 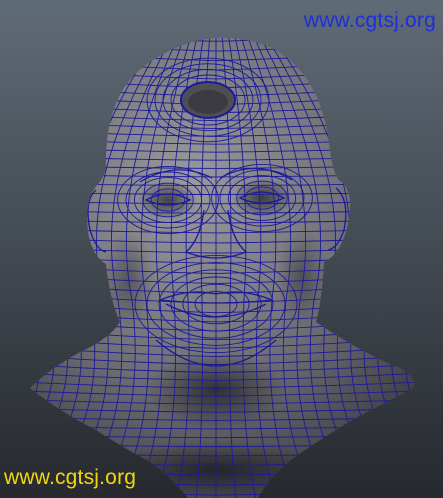 What do you see at coordinates (70, 477) in the screenshot?
I see `watermark-bottom: www.cgtsj.org` at bounding box center [70, 477].